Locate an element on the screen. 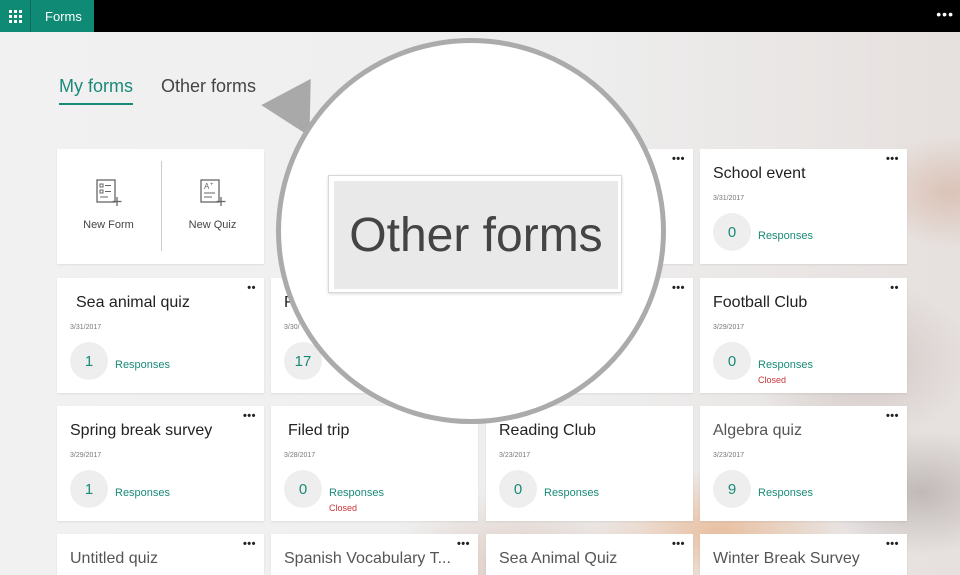 Image resolution: width=960 pixels, height=575 pixels. top-bar: Forms ••• is located at coordinates (480, 16).